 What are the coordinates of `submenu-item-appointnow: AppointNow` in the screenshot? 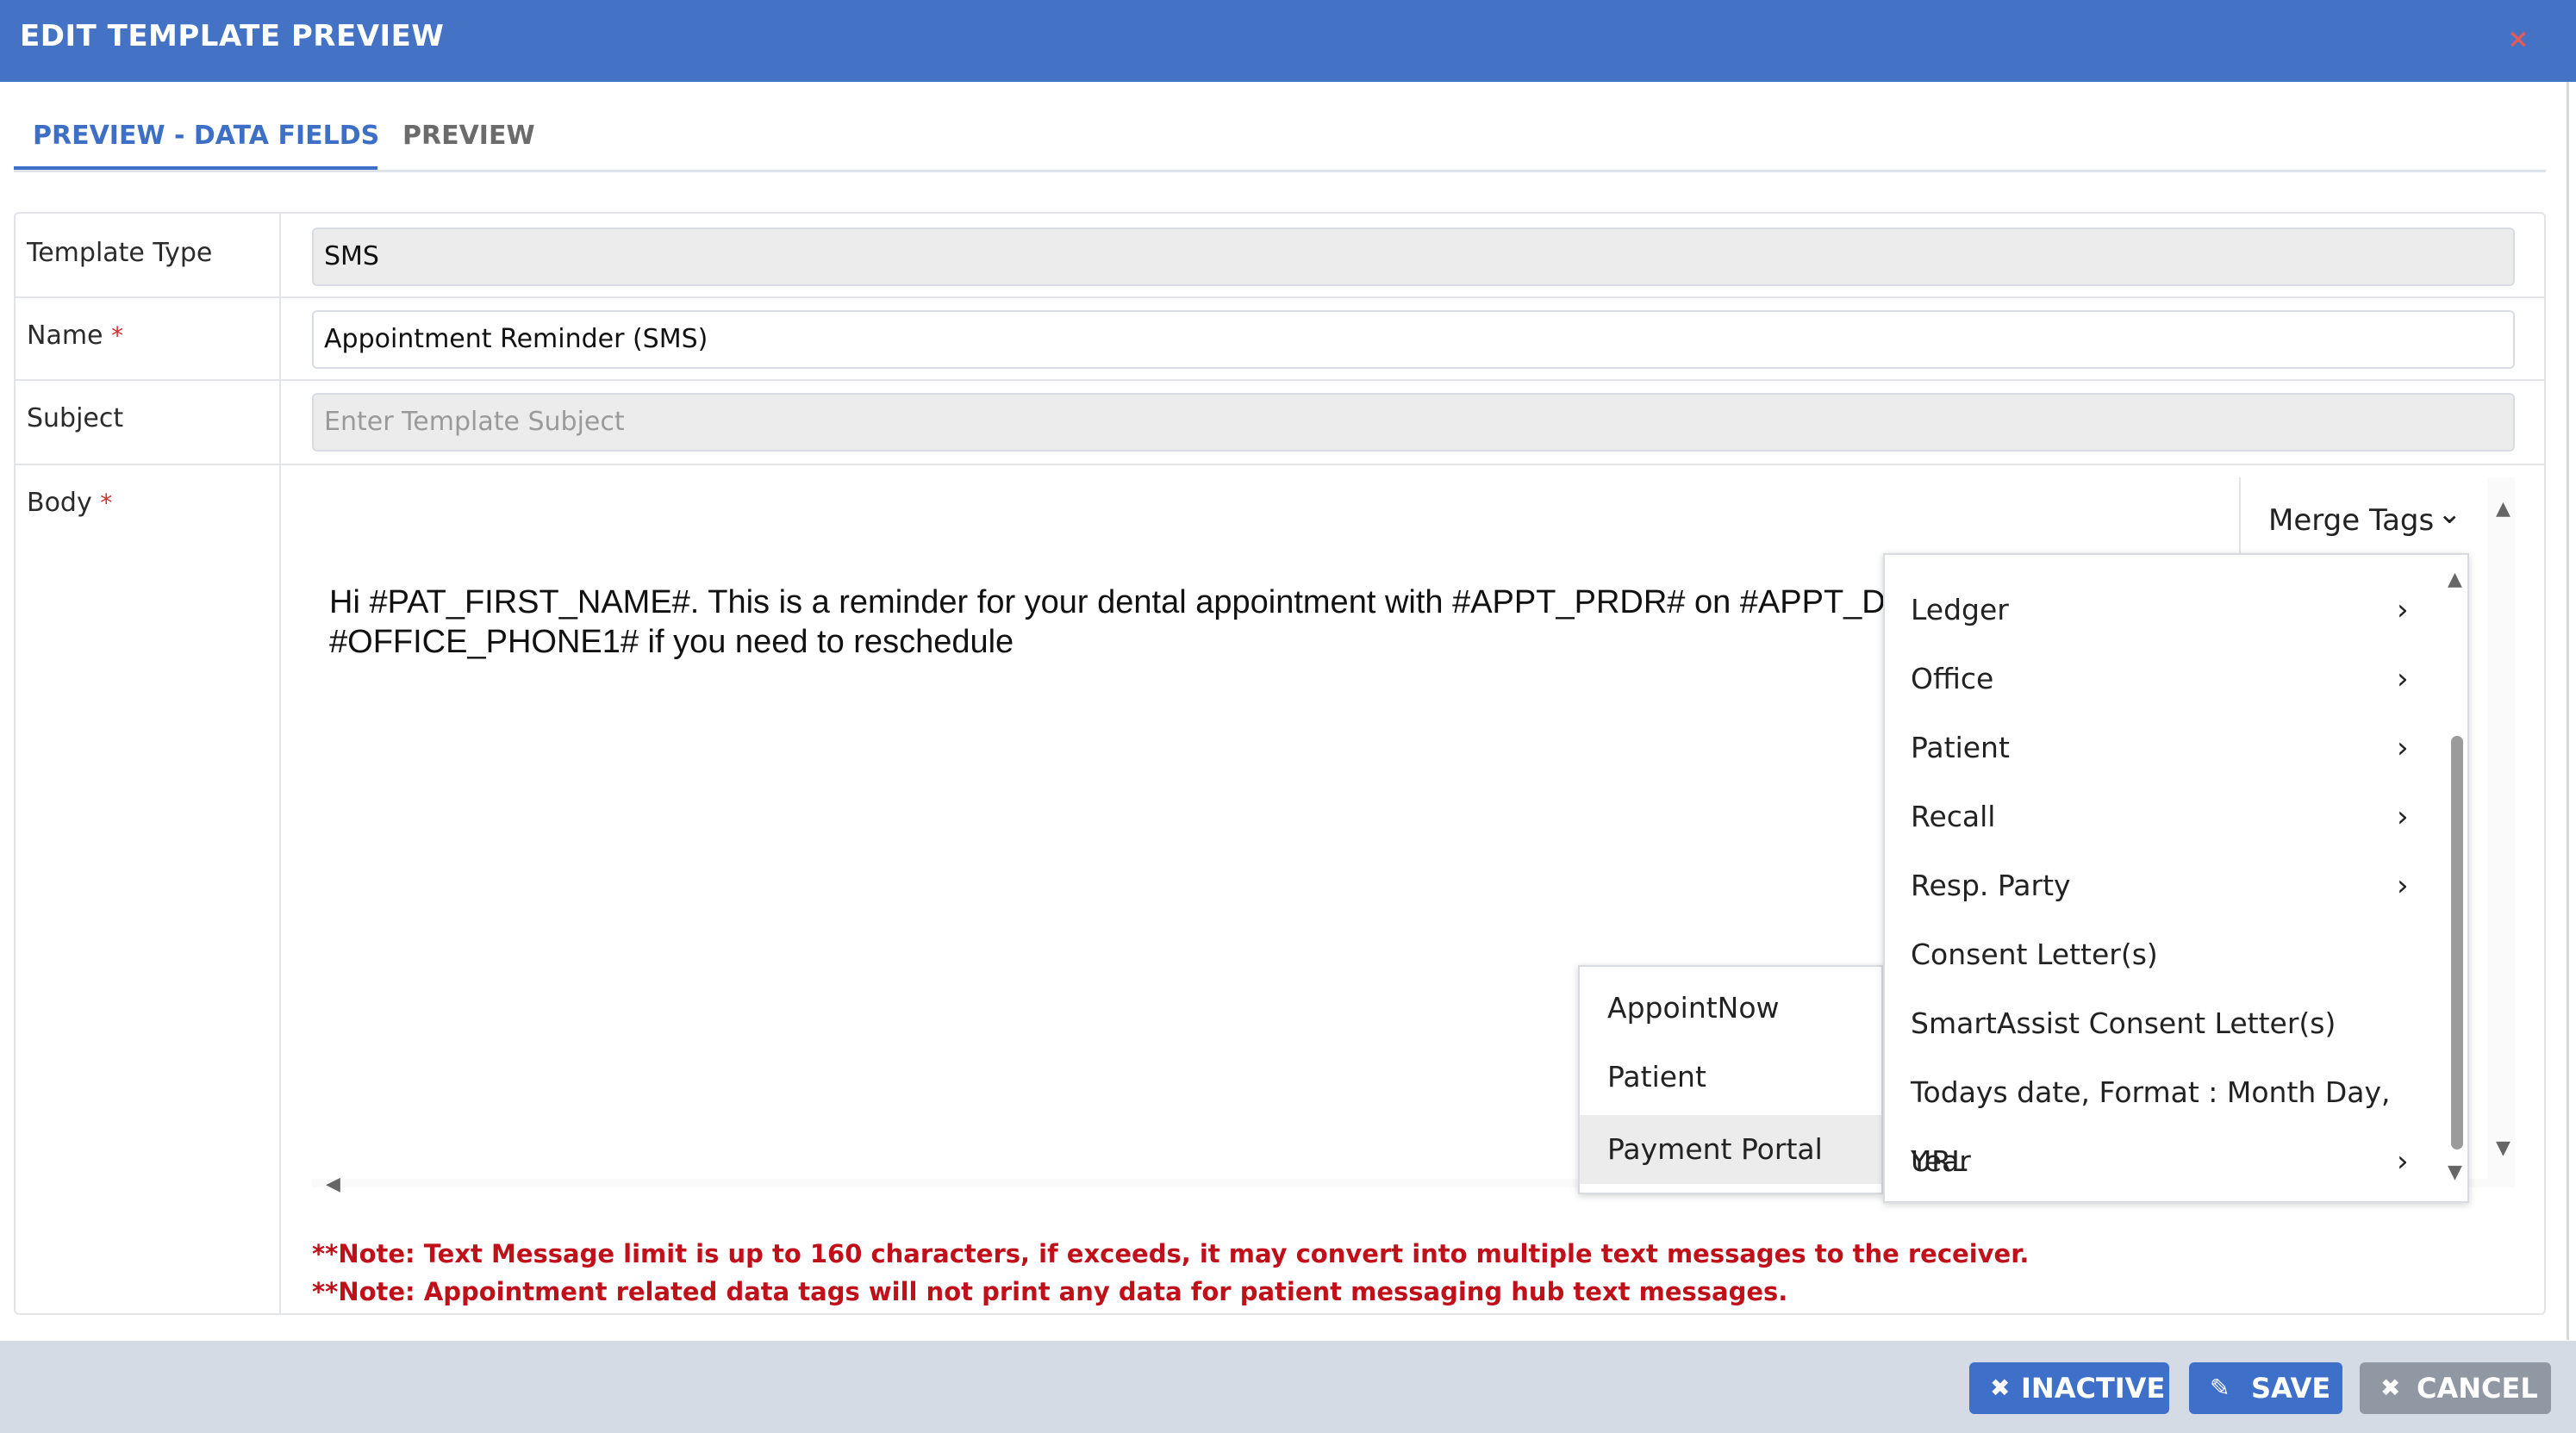 It's located at (1730, 1009).